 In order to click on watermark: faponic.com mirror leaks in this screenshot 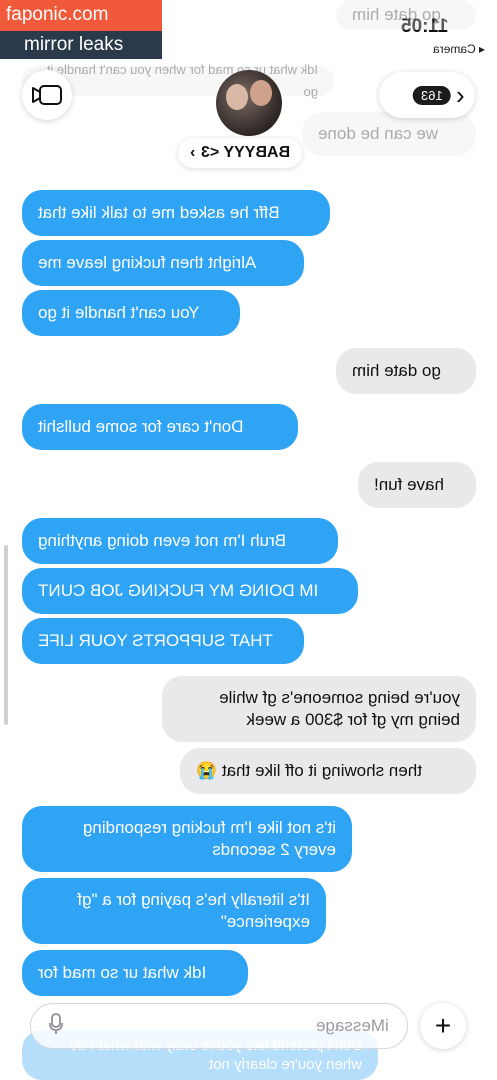, I will do `click(81, 29)`.